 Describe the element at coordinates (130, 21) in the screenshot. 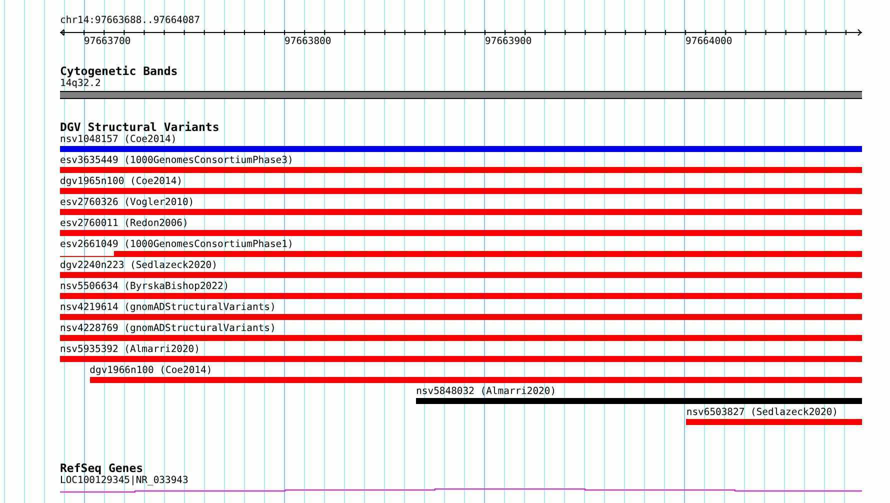

I see `region-label: chr14:97663688..97664087` at that location.